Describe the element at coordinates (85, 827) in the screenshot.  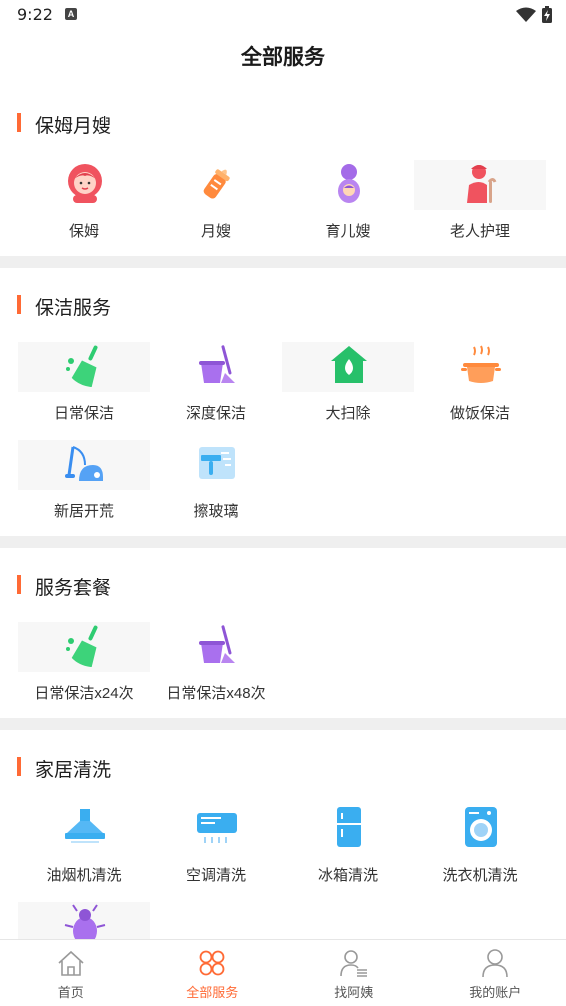
I see `range-hood-icon` at that location.